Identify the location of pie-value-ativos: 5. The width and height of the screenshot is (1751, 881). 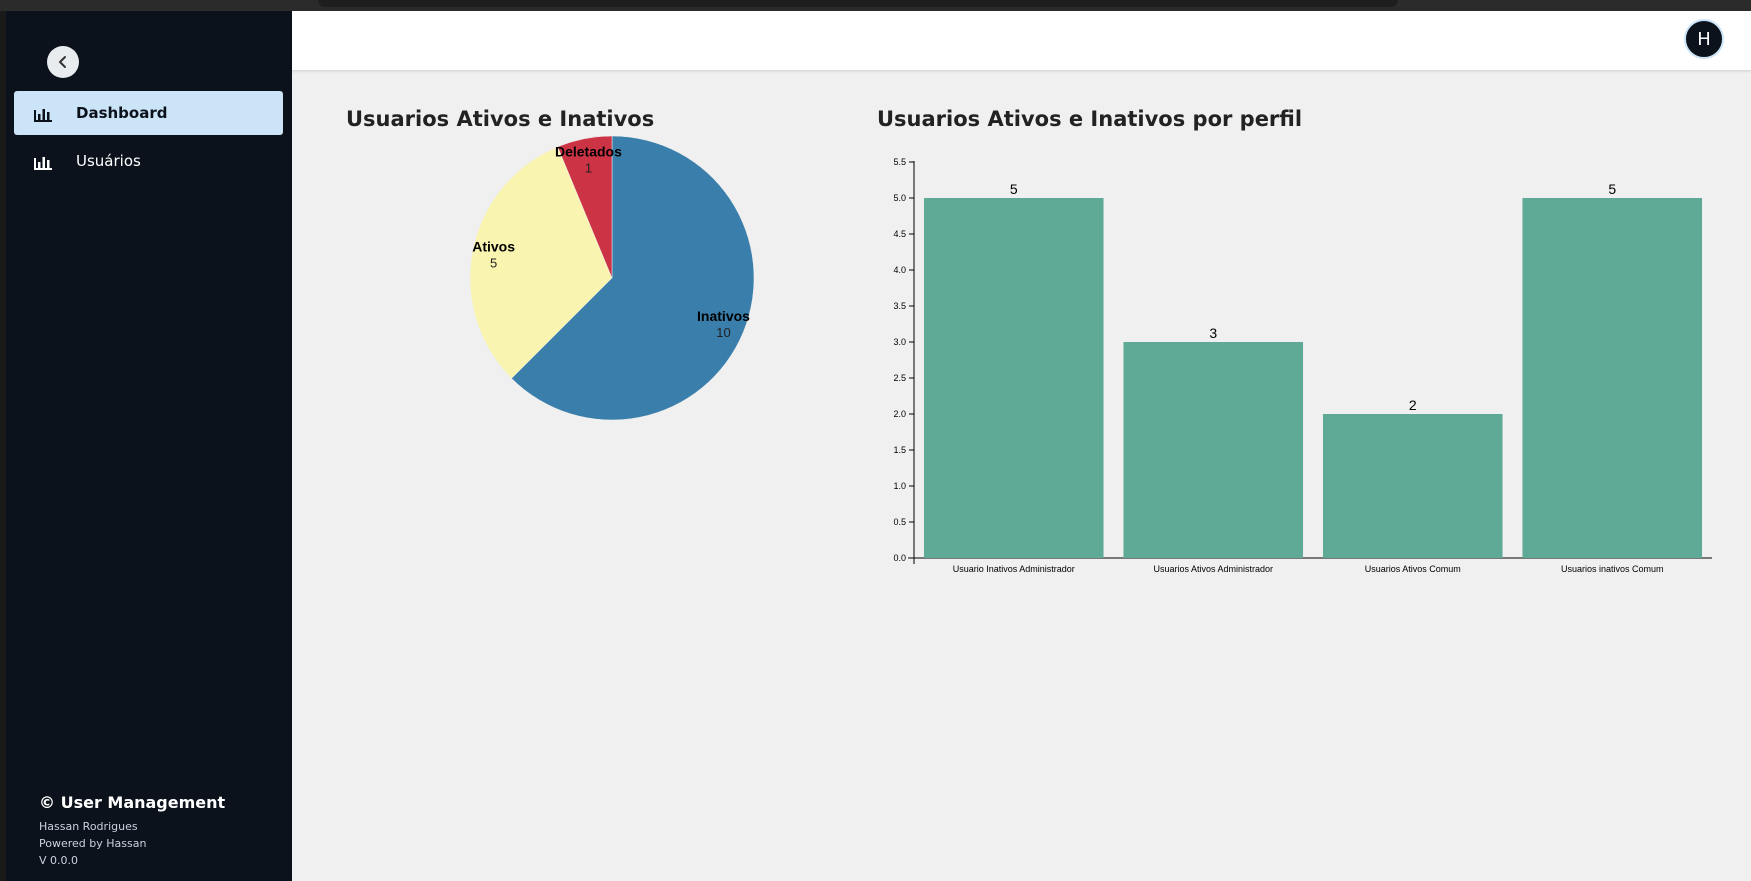
(493, 262).